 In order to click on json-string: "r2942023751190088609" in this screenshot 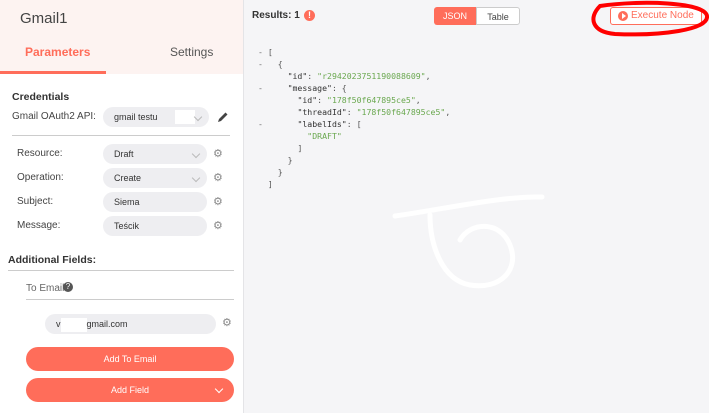, I will do `click(371, 76)`.